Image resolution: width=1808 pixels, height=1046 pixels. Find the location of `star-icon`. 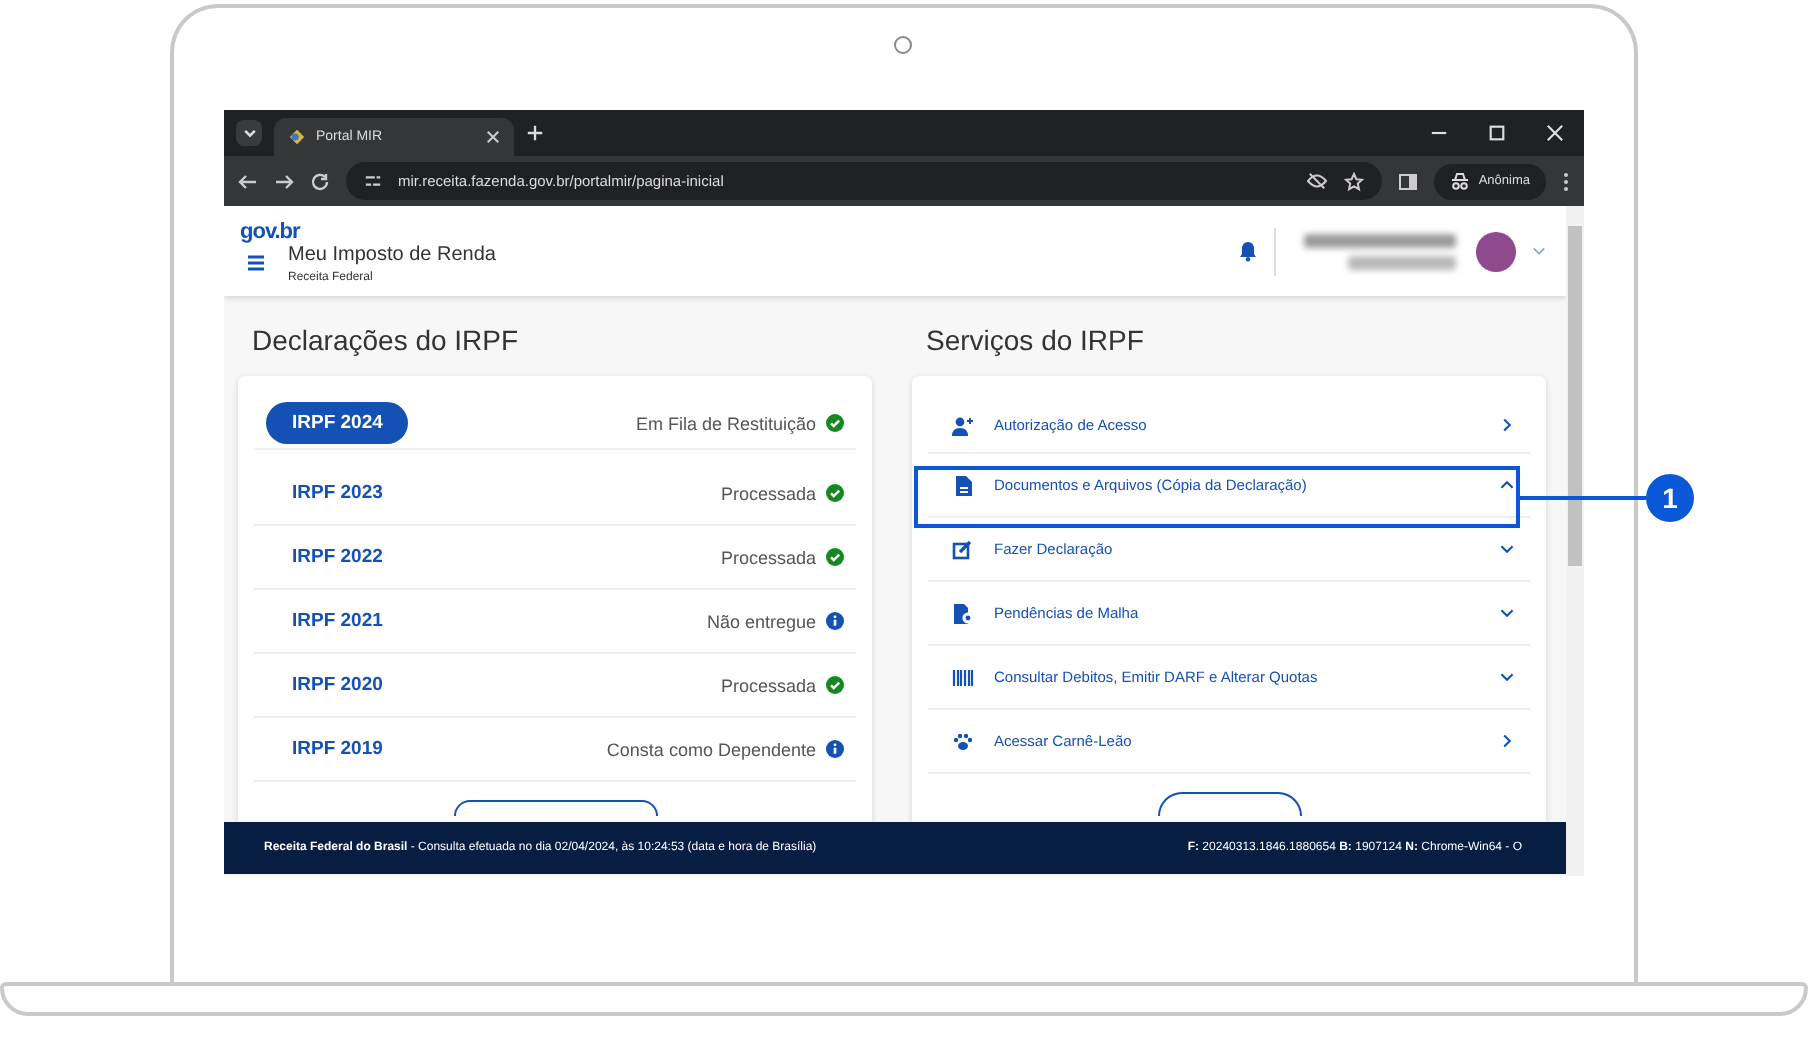

star-icon is located at coordinates (1354, 181).